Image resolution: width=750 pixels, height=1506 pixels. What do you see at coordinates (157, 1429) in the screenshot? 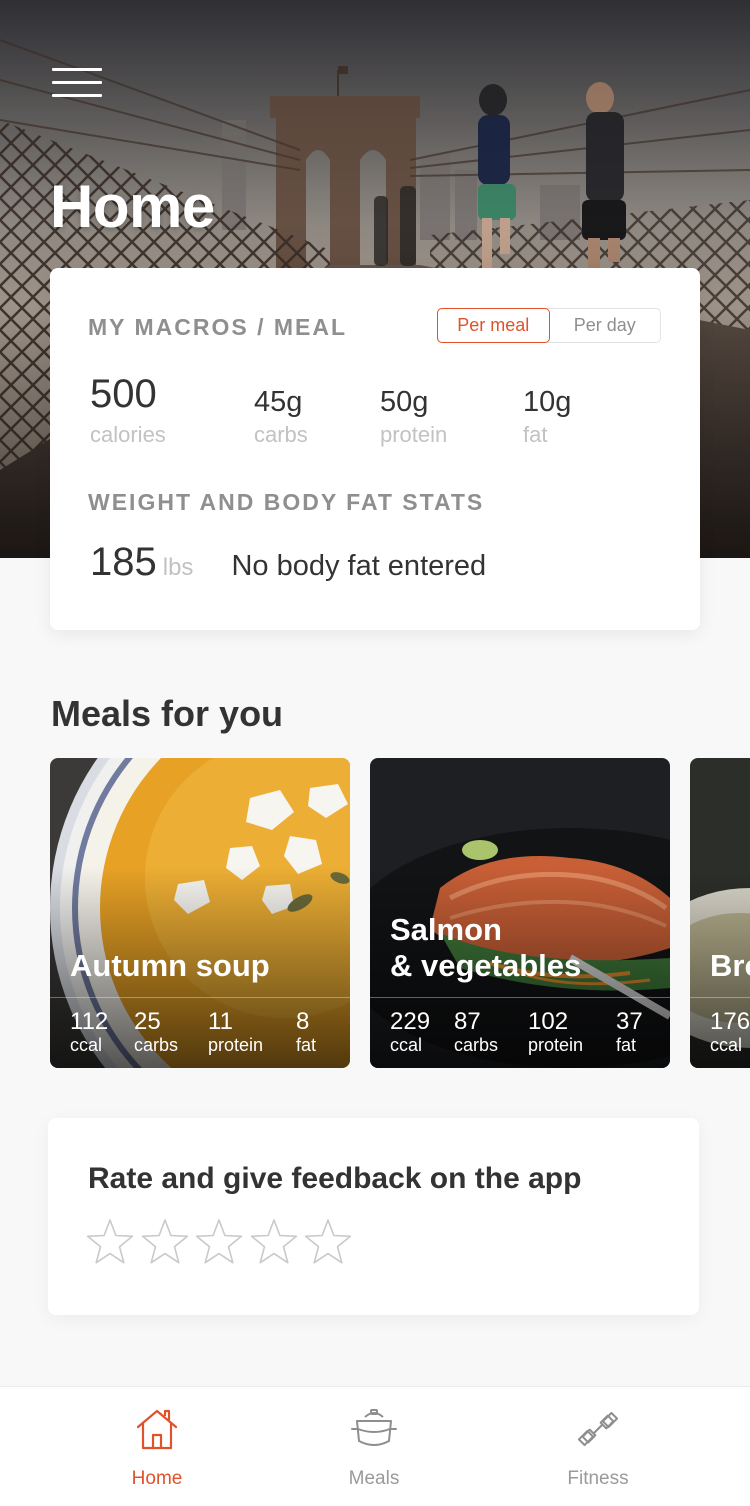
I see `house-icon` at bounding box center [157, 1429].